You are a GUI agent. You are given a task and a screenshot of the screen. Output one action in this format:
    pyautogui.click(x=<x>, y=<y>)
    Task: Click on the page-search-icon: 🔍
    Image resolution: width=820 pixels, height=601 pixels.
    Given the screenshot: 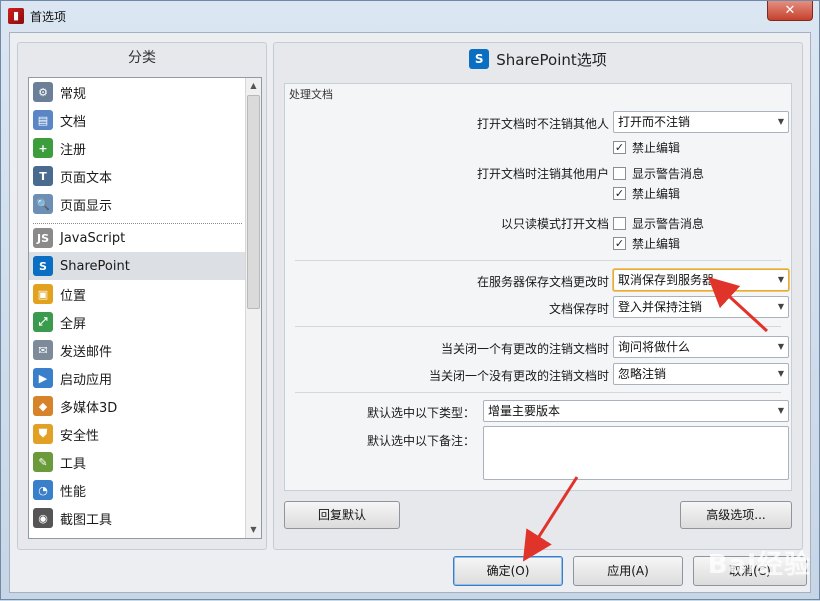 What is the action you would take?
    pyautogui.click(x=43, y=204)
    